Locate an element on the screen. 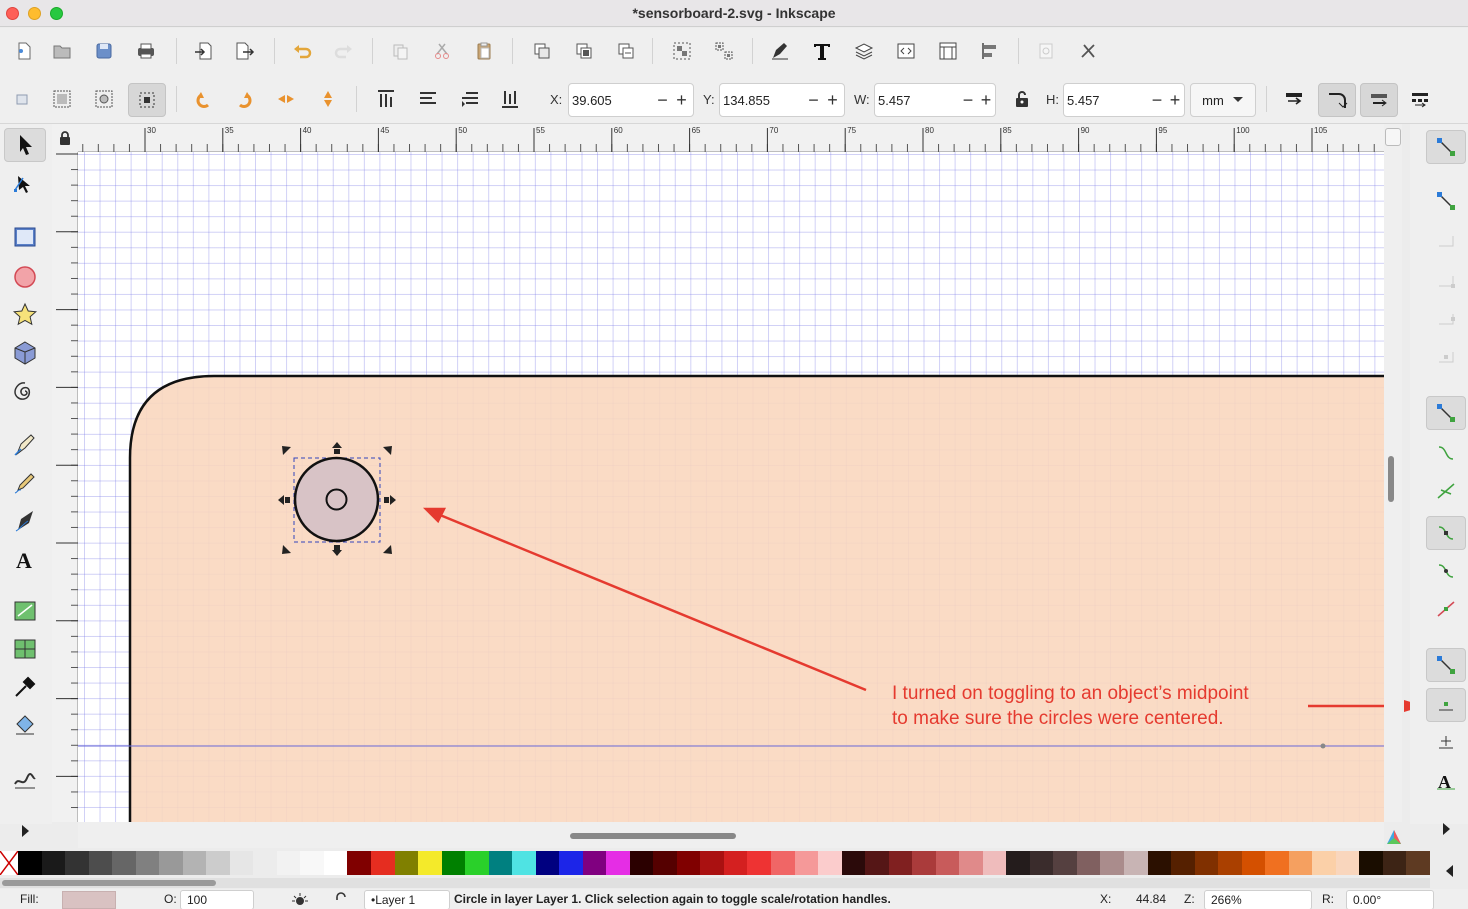  raise-to-top-icon is located at coordinates (386, 99).